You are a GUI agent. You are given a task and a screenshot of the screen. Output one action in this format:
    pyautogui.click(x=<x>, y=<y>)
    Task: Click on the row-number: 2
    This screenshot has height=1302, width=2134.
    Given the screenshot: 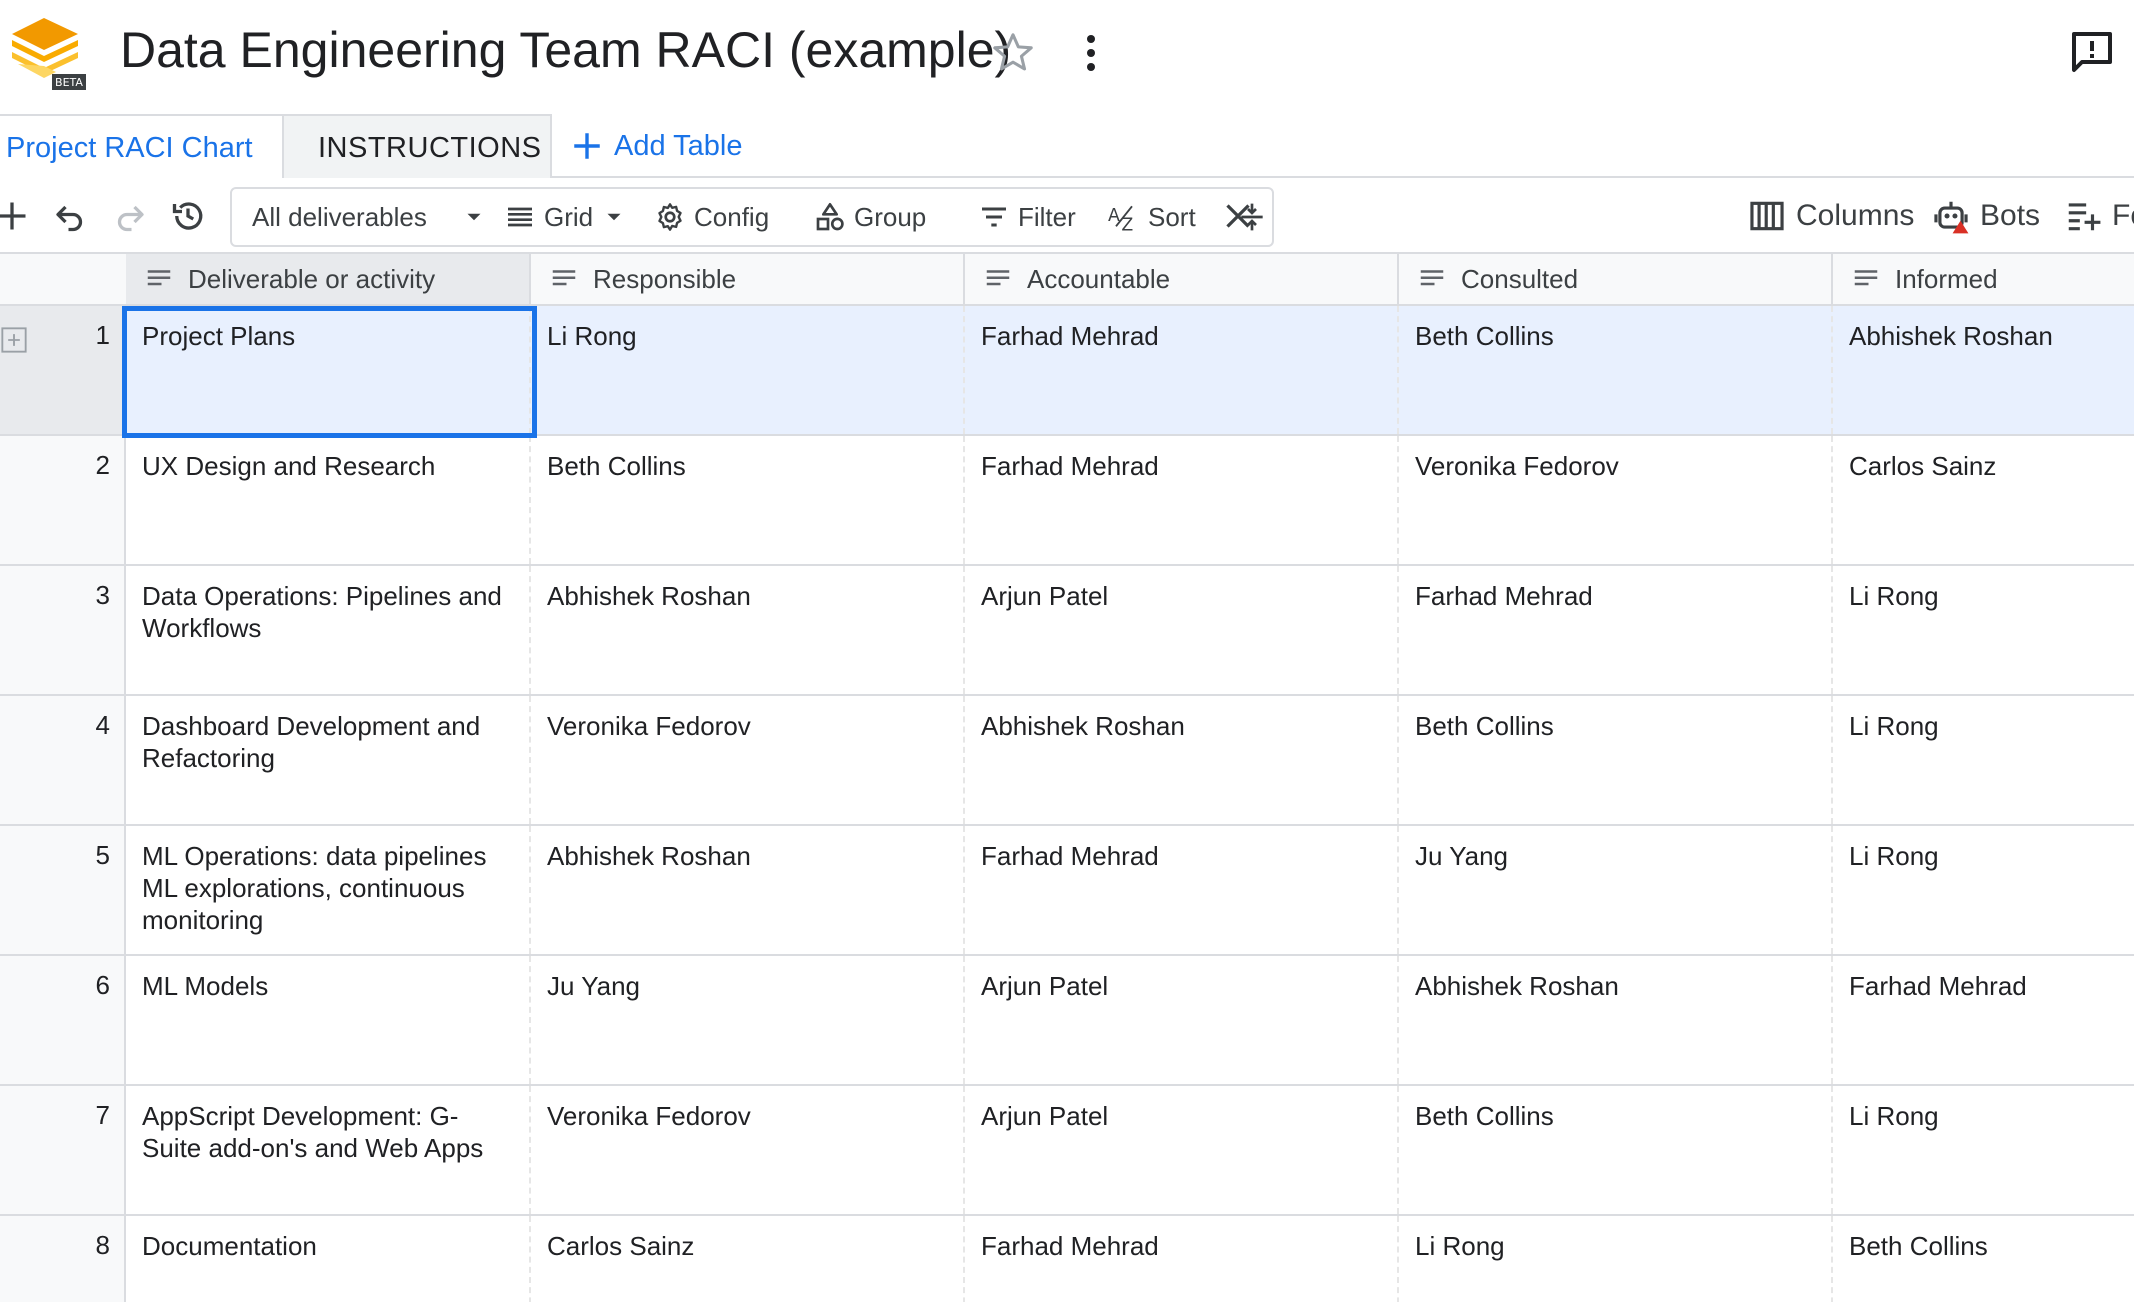 What is the action you would take?
    pyautogui.click(x=63, y=500)
    